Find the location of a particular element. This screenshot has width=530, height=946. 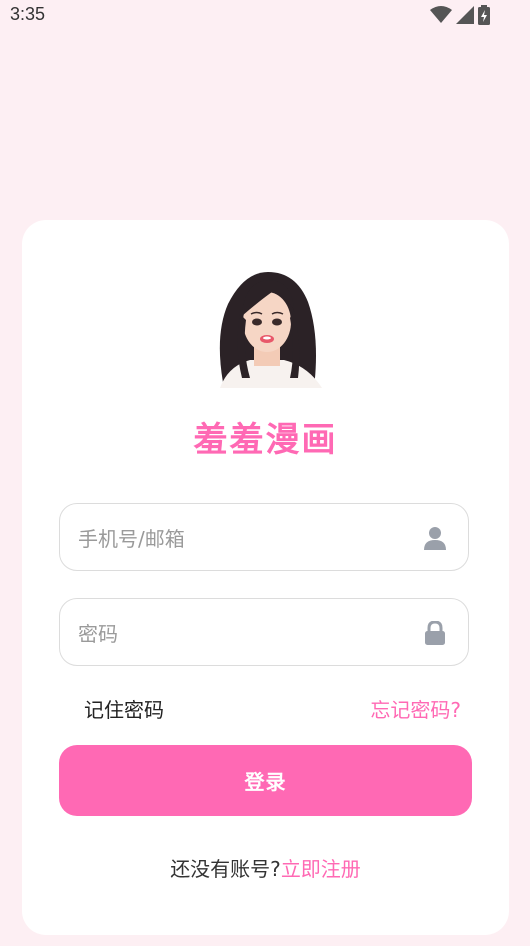

remember-password-label: 记住密码 is located at coordinates (124, 708).